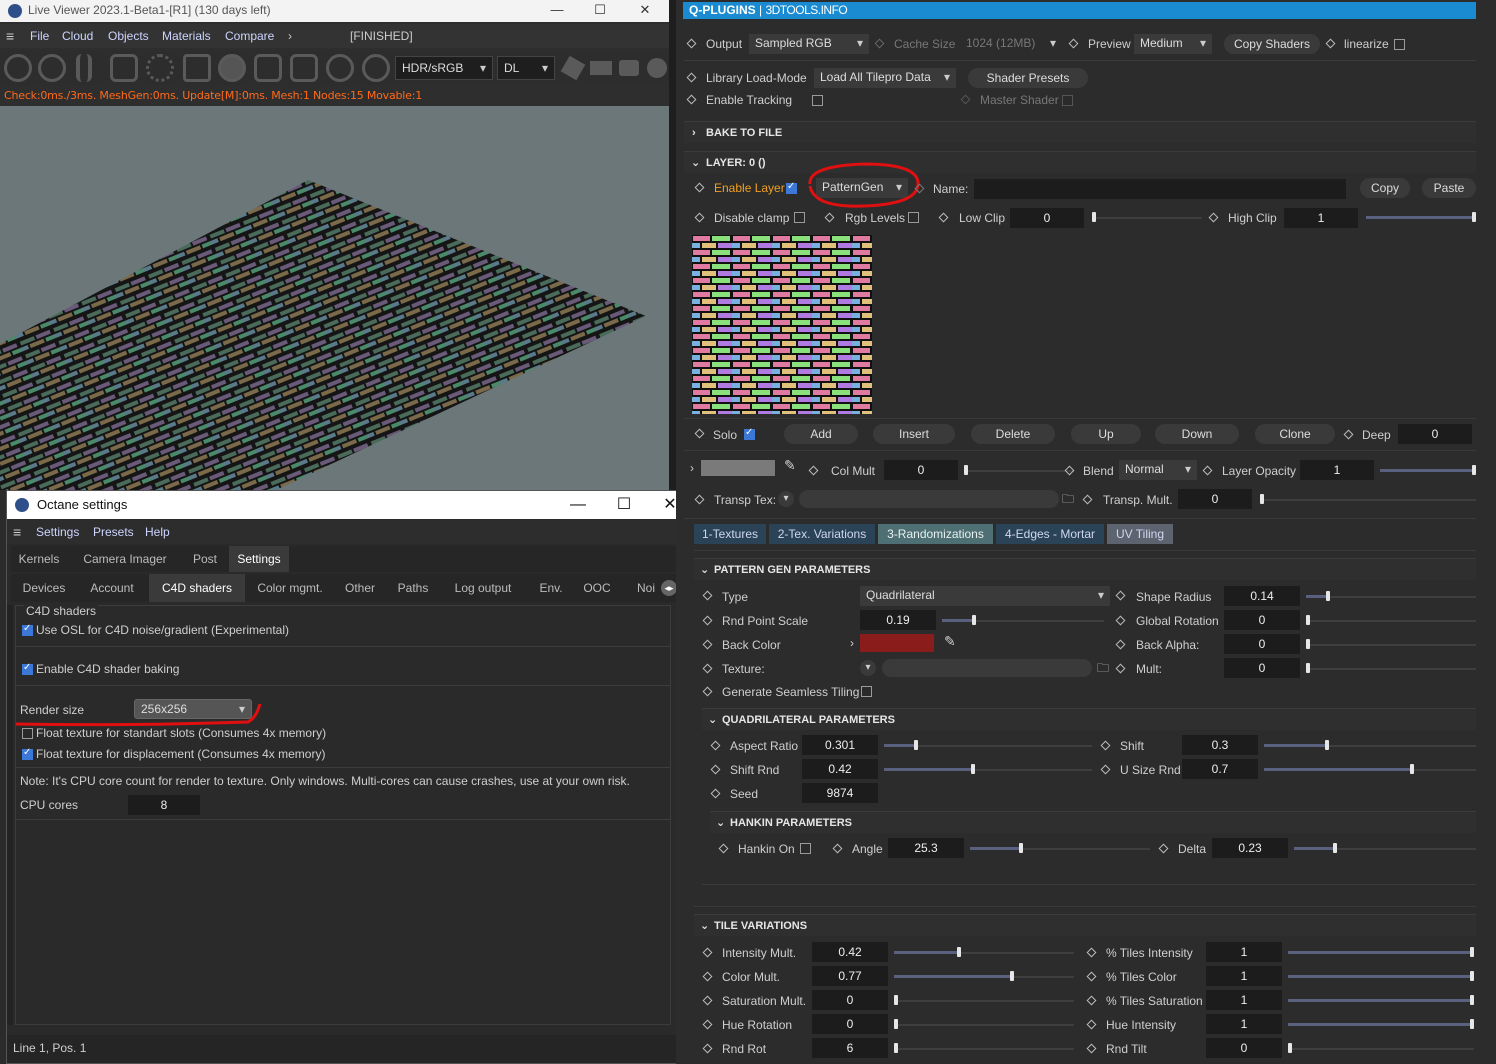  I want to click on low-clip-slider-track, so click(1147, 218).